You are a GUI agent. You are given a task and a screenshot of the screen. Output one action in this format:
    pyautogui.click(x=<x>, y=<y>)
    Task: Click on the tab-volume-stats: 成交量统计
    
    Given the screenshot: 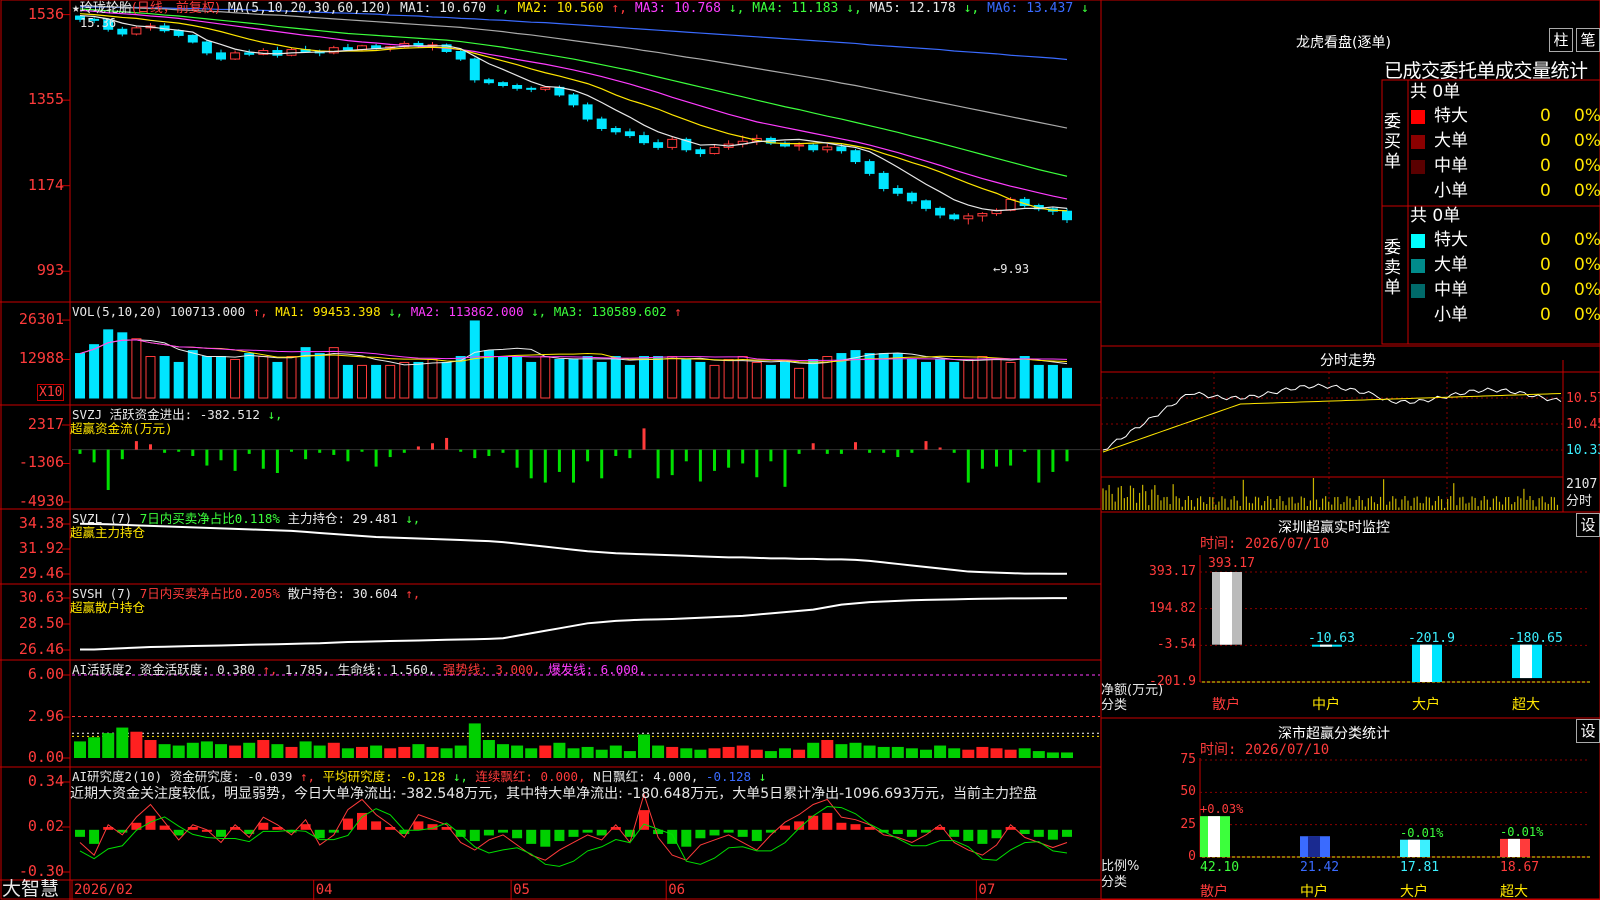 What is the action you would take?
    pyautogui.click(x=1541, y=71)
    